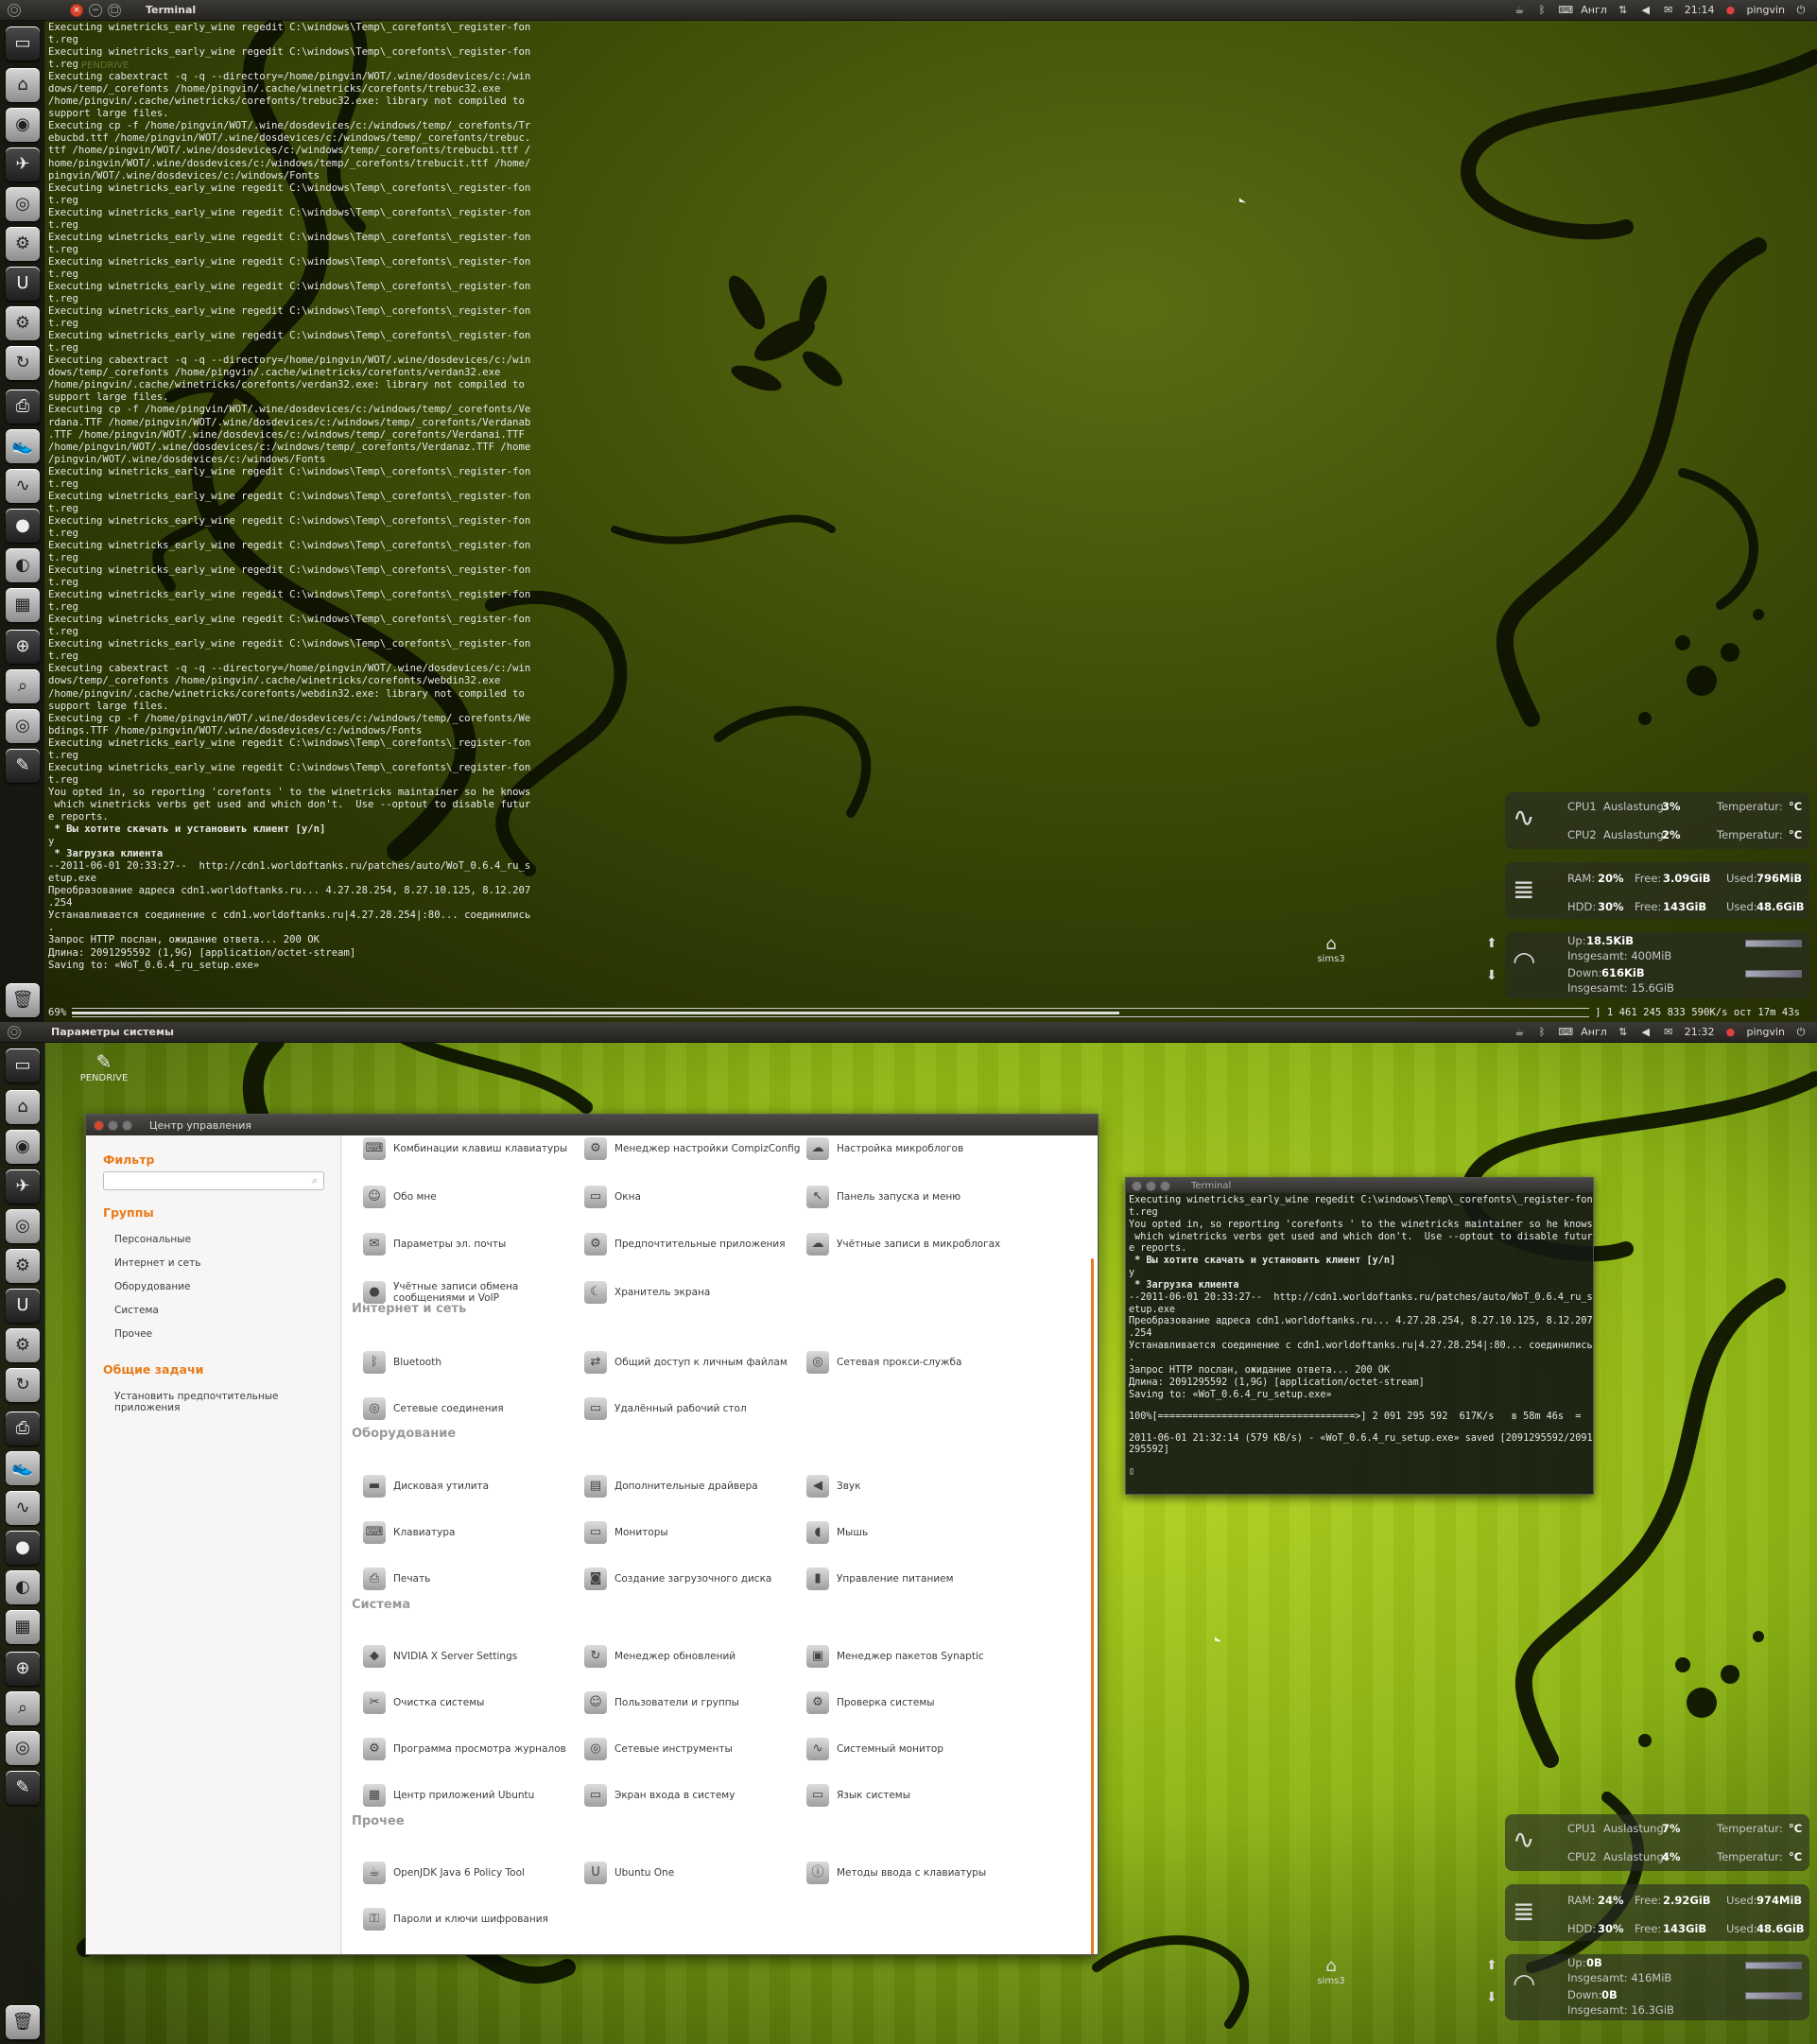  Describe the element at coordinates (23, 565) in the screenshot. I see `eye-icon: ◐` at that location.